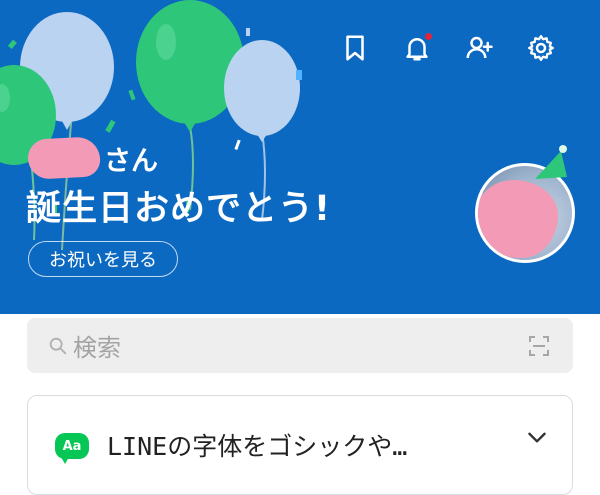  I want to click on party-hat-icon, so click(551, 162).